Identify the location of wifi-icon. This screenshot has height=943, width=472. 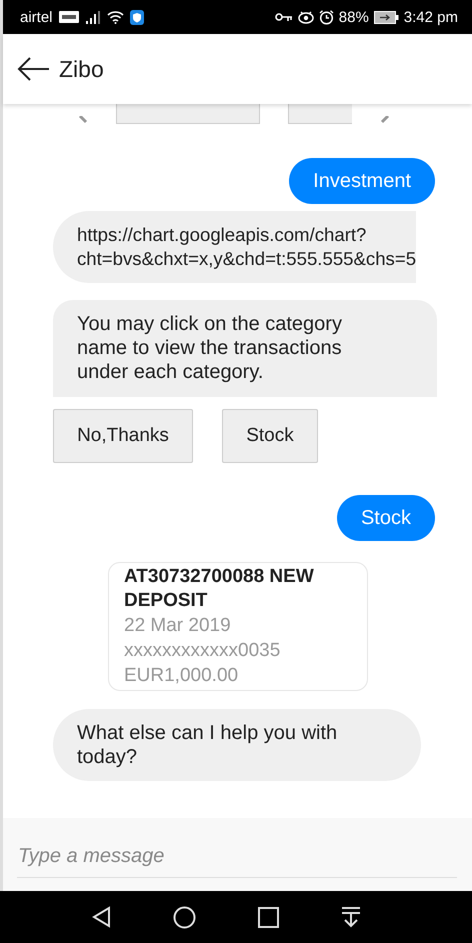
(115, 17).